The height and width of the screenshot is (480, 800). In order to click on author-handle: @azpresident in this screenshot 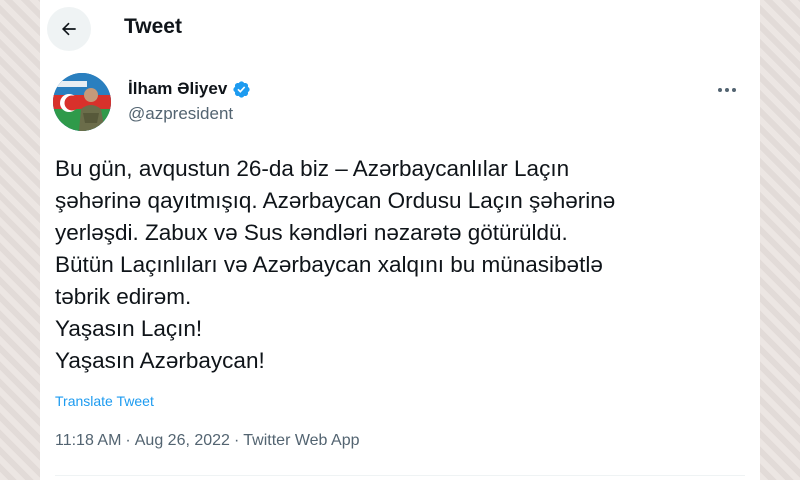, I will do `click(180, 114)`.